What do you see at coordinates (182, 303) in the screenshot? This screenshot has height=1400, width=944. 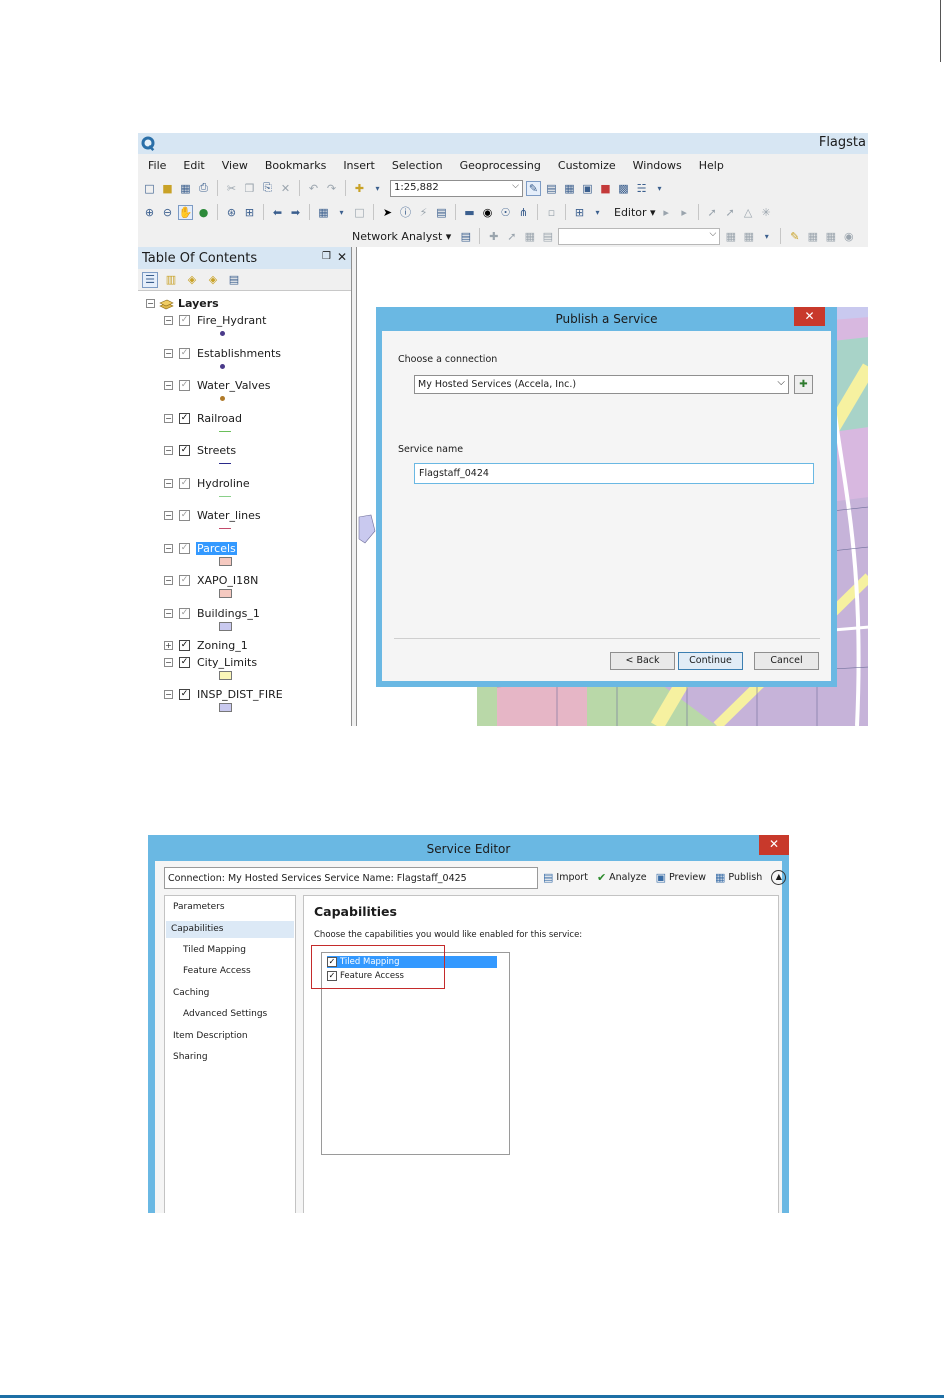 I see `layers-root: − Layers` at bounding box center [182, 303].